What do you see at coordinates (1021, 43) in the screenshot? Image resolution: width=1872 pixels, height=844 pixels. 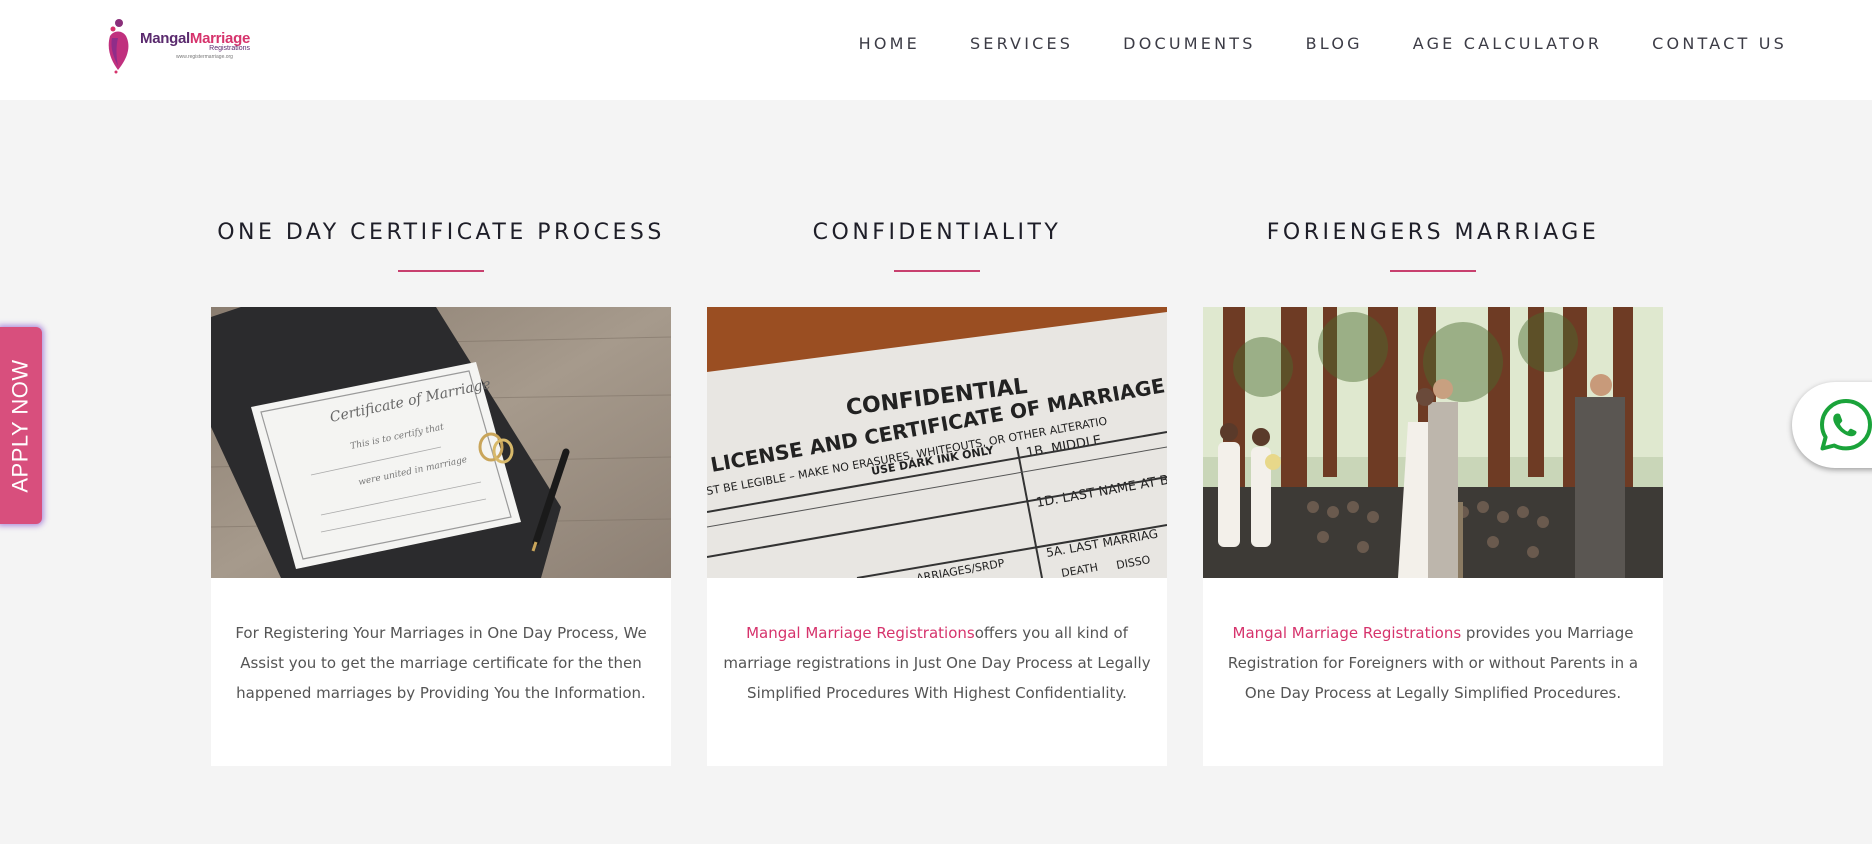 I see `nav-services: SERVICES` at bounding box center [1021, 43].